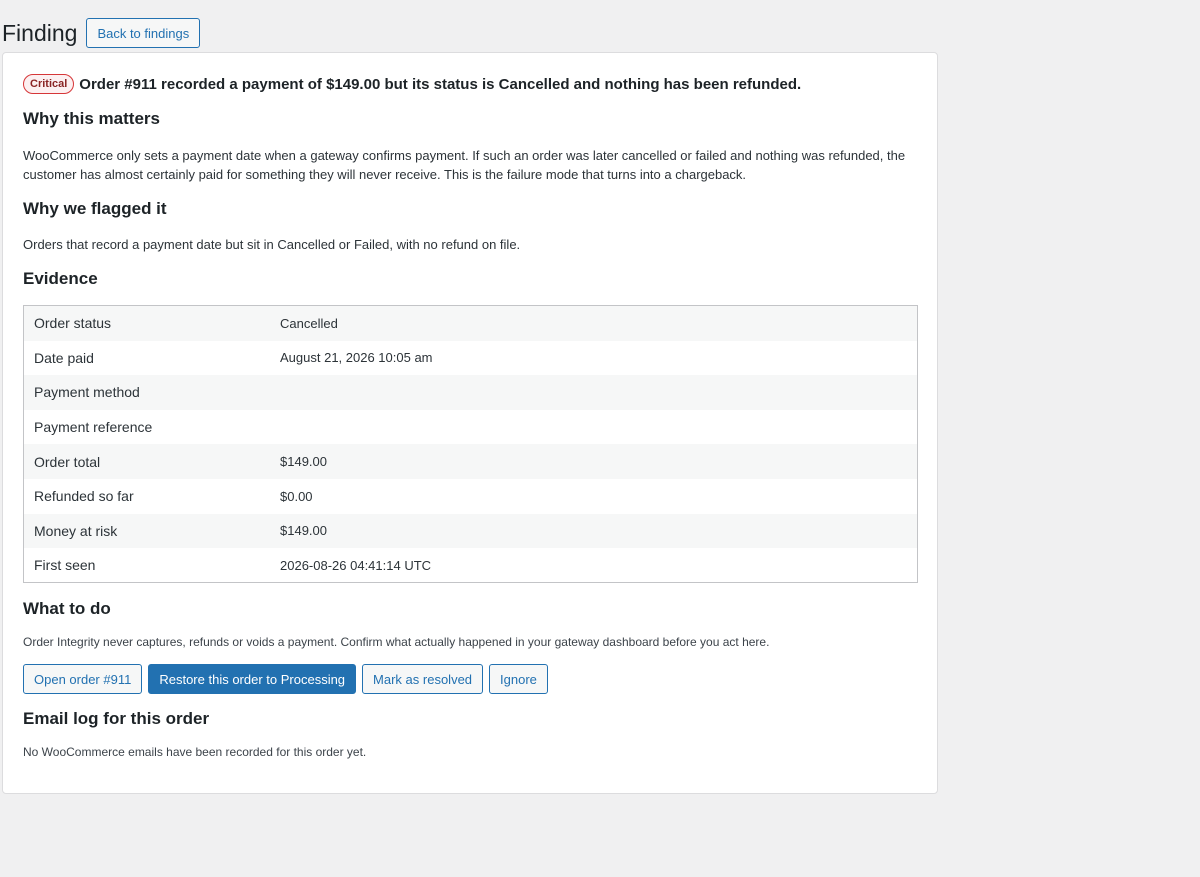  I want to click on open-order-button: Open order #911, so click(83, 679).